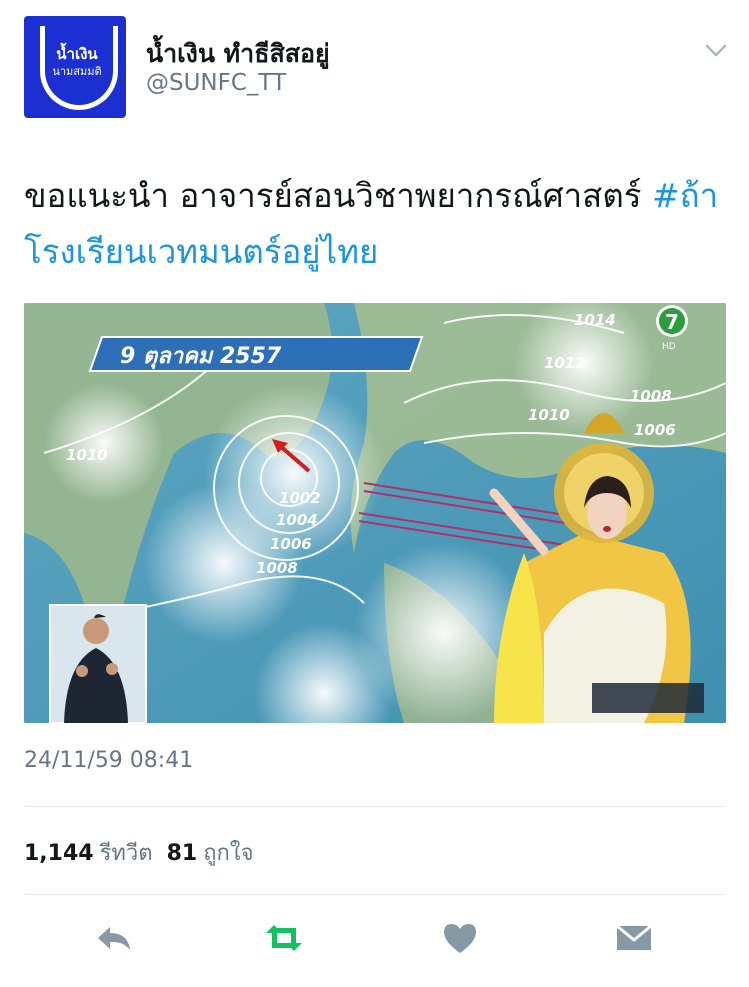 The width and height of the screenshot is (749, 987). I want to click on date-banner-text: 9 ตุลาคม 2557, so click(201, 357).